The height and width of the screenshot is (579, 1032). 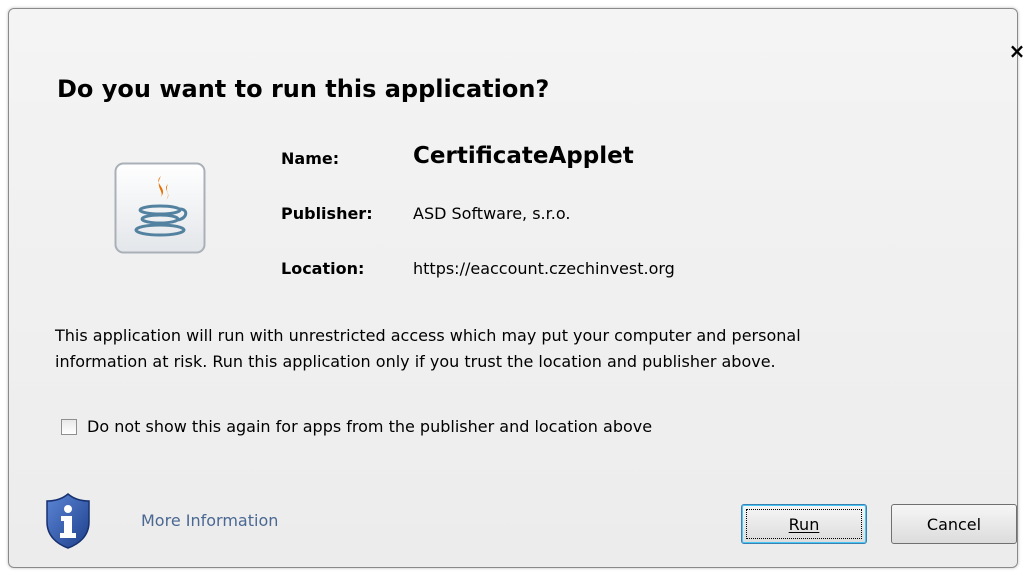 What do you see at coordinates (303, 89) in the screenshot?
I see `dialog-title: Do you want to run this application?` at bounding box center [303, 89].